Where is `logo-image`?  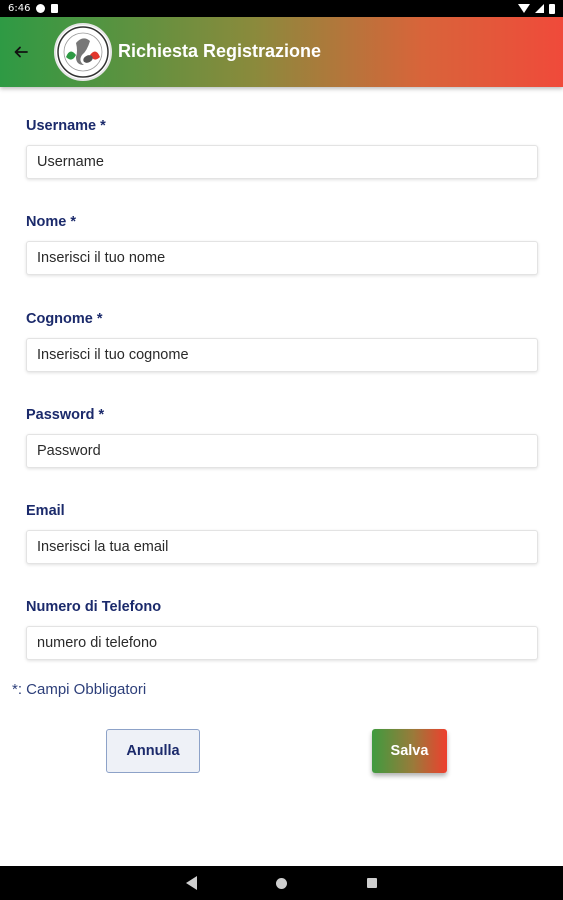
logo-image is located at coordinates (83, 52).